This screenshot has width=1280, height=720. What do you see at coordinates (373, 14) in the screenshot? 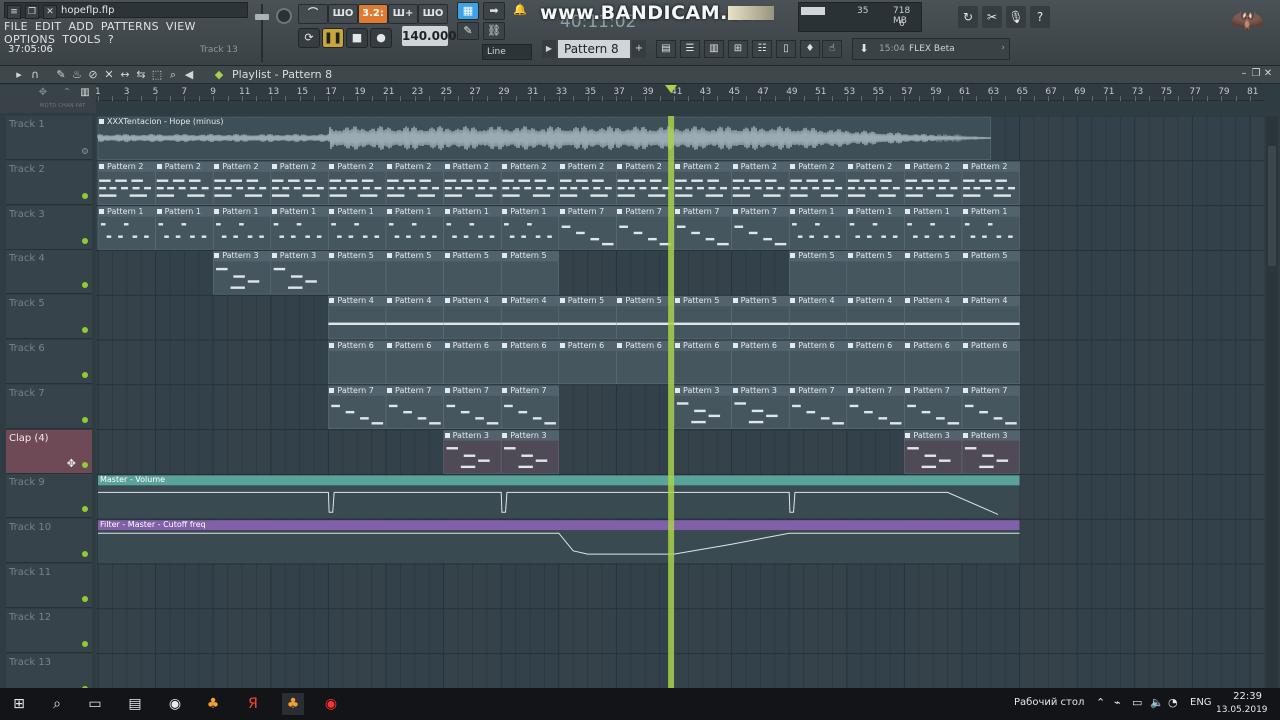
I see `wait-record-toggle: 3.2:` at bounding box center [373, 14].